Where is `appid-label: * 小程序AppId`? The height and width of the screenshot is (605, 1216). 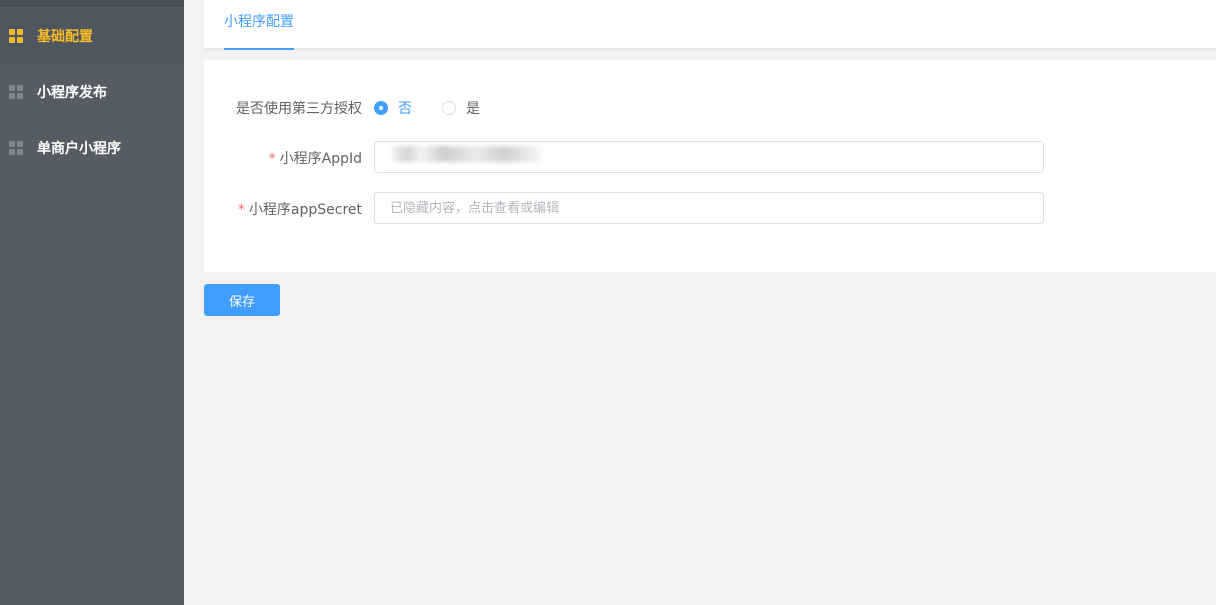
appid-label: * 小程序AppId is located at coordinates (315, 158).